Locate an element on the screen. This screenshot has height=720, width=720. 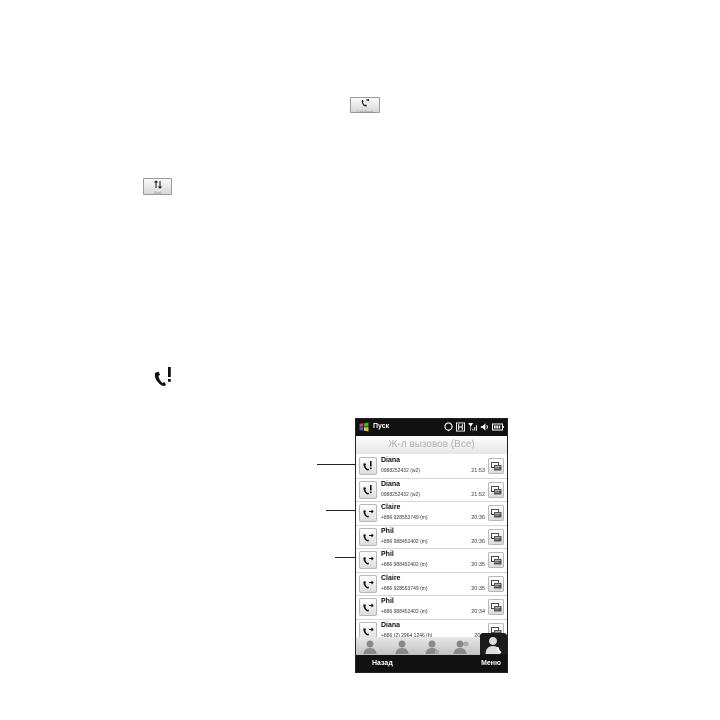
call-time: 21:53 is located at coordinates (478, 471).